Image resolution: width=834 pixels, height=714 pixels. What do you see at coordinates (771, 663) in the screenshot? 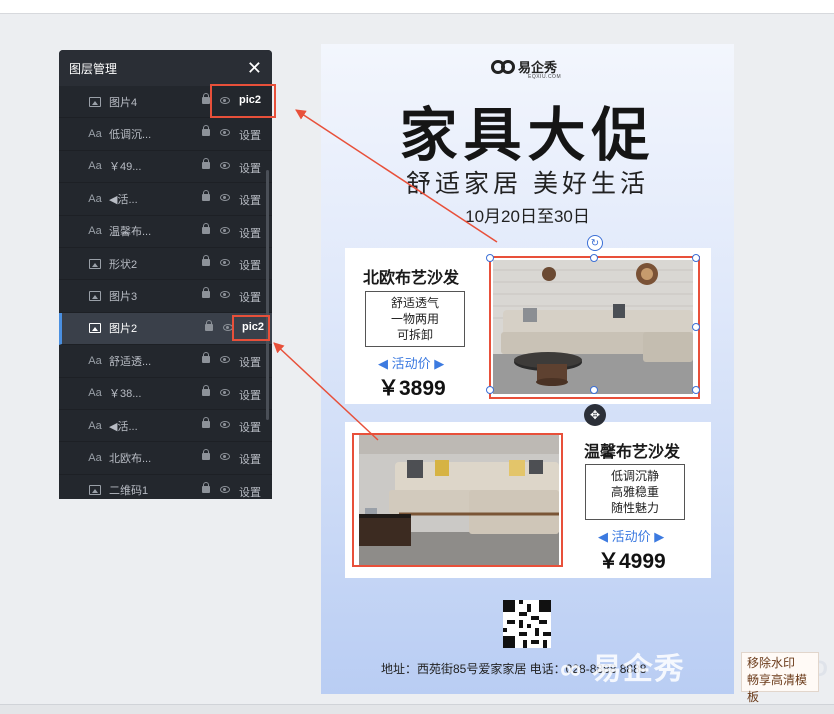
I see `remove-watermark-label: 移除水印` at bounding box center [771, 663].